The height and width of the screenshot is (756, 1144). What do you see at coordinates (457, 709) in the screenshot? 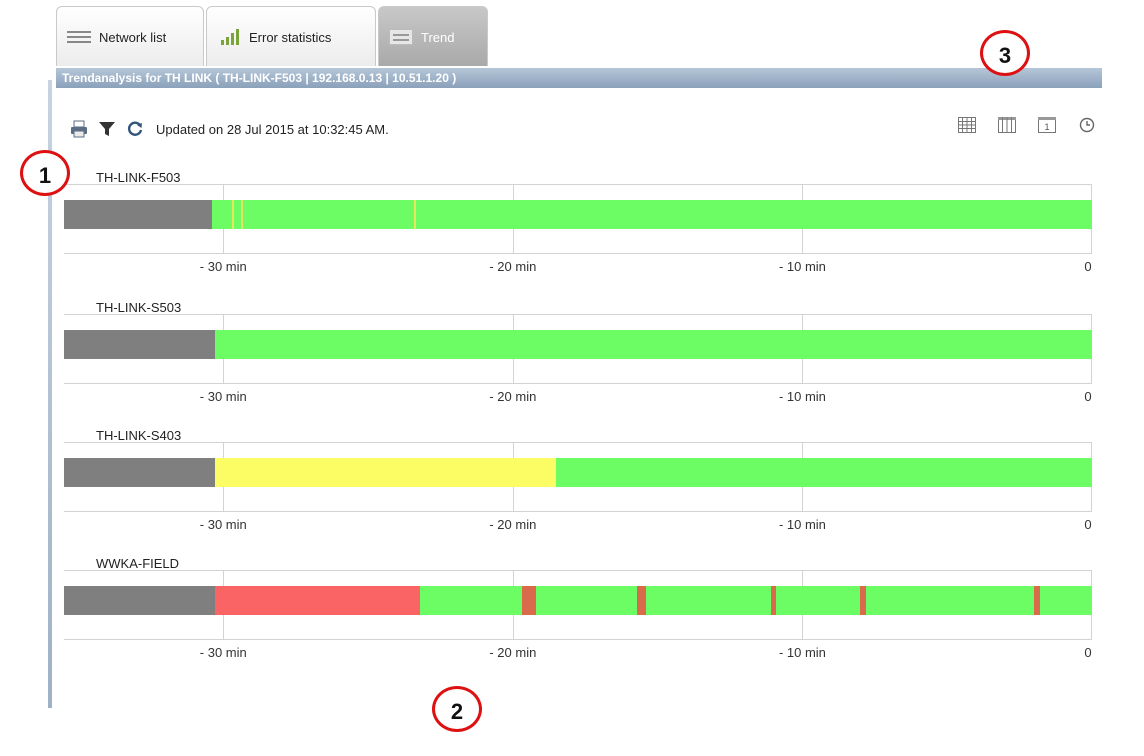
I see `callout-2: 2` at bounding box center [457, 709].